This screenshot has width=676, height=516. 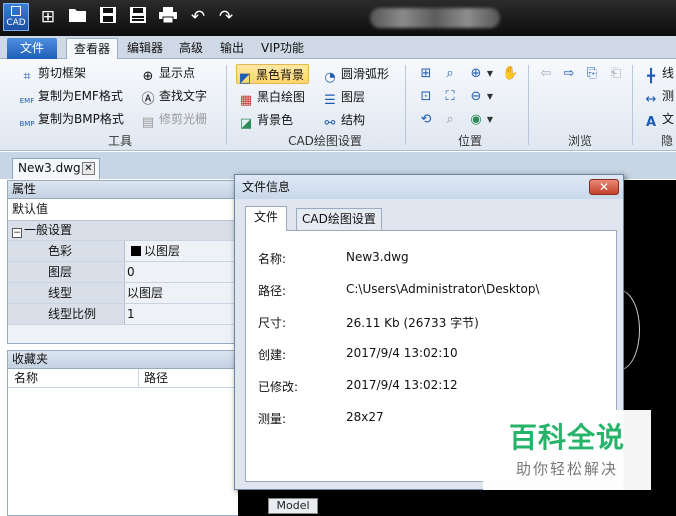 I want to click on measure-button: ↔ 测, so click(x=658, y=96).